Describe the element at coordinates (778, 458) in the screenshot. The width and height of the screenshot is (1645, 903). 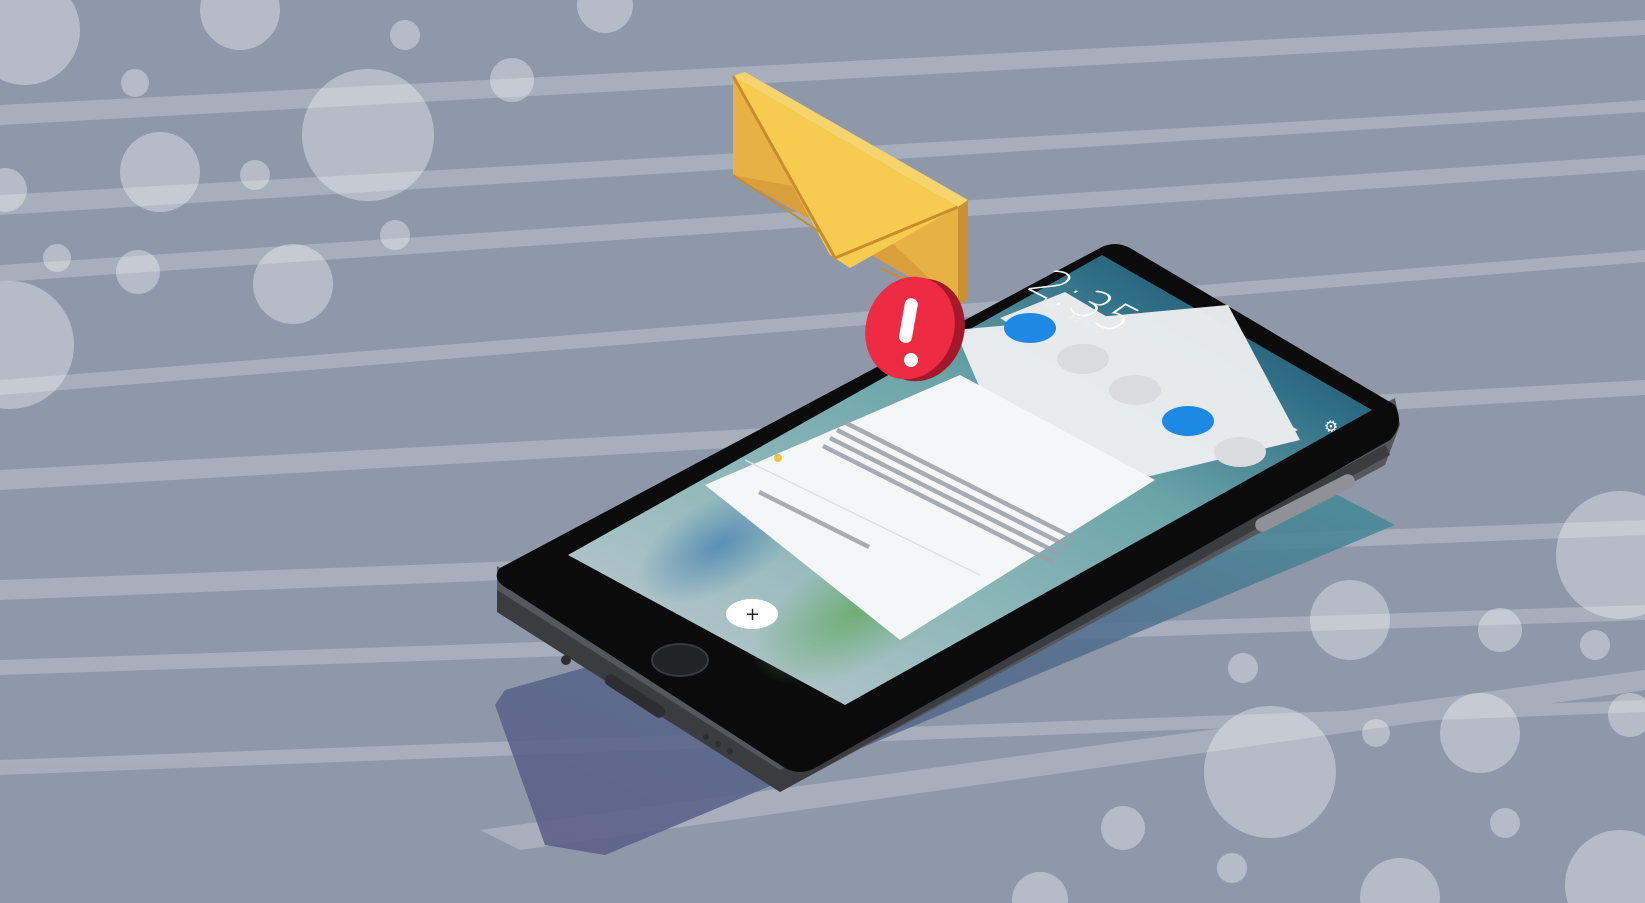
I see `app-dot-icon` at that location.